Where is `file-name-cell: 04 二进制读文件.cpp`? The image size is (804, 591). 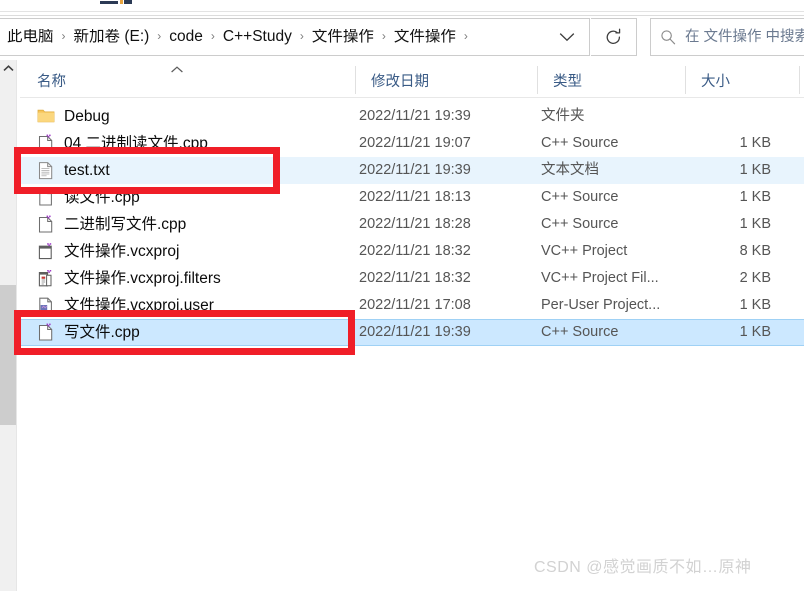
file-name-cell: 04 二进制读文件.cpp is located at coordinates (122, 144).